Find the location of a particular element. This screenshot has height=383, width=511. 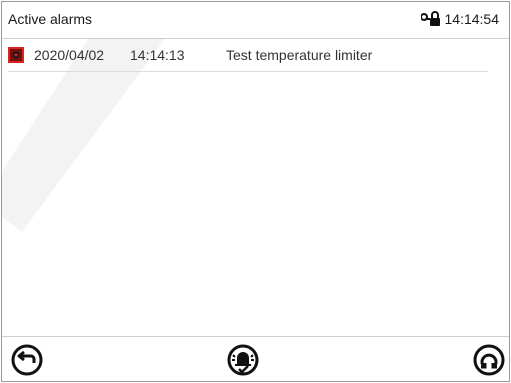

footer-toolbar is located at coordinates (255, 358).